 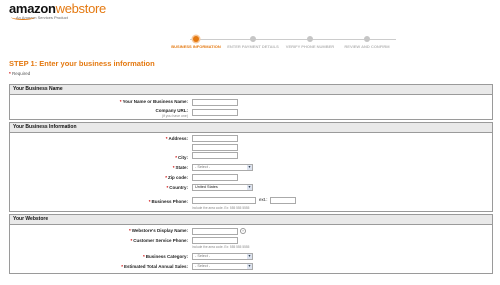 I want to click on amazon-smile-icon, so click(x=23, y=17).